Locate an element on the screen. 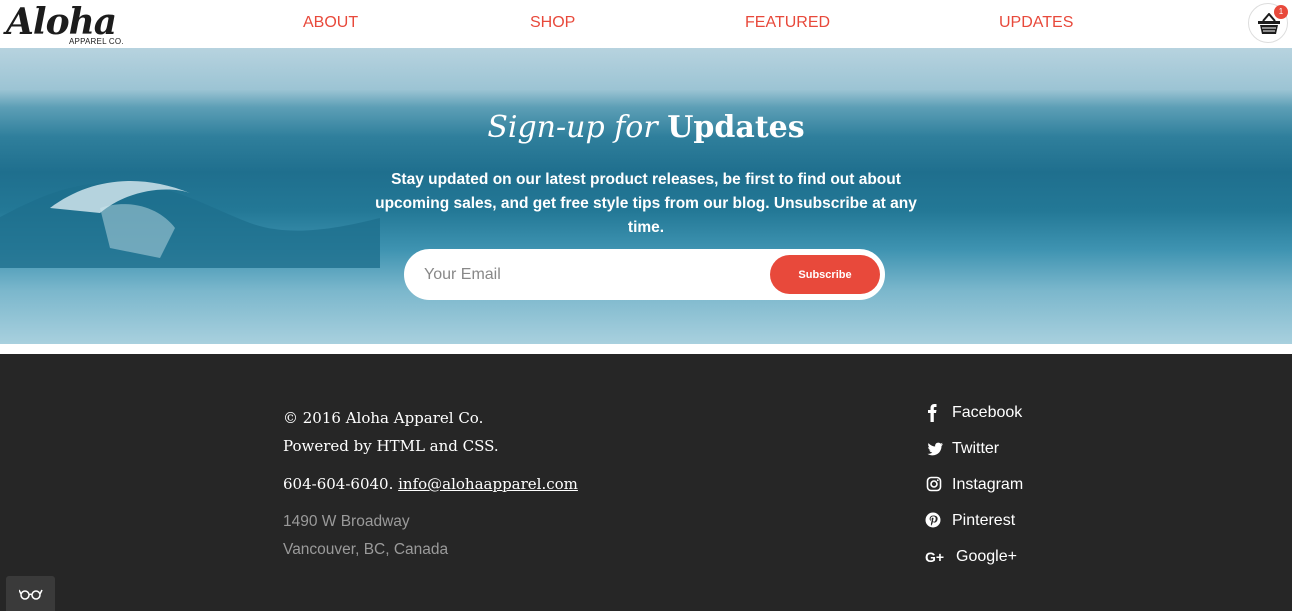 The width and height of the screenshot is (1292, 611). social-link-twitter: Twitter is located at coordinates (961, 449).